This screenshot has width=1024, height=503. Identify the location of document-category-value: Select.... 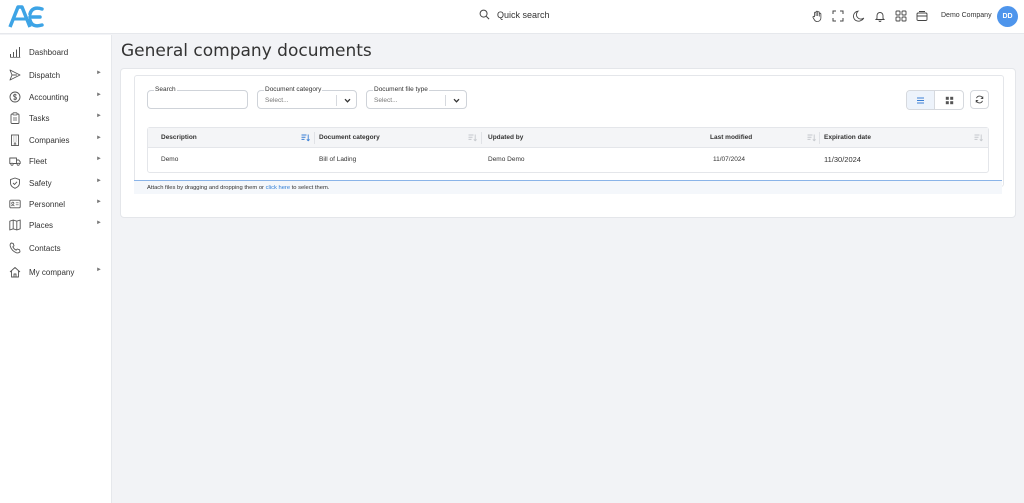
(277, 100).